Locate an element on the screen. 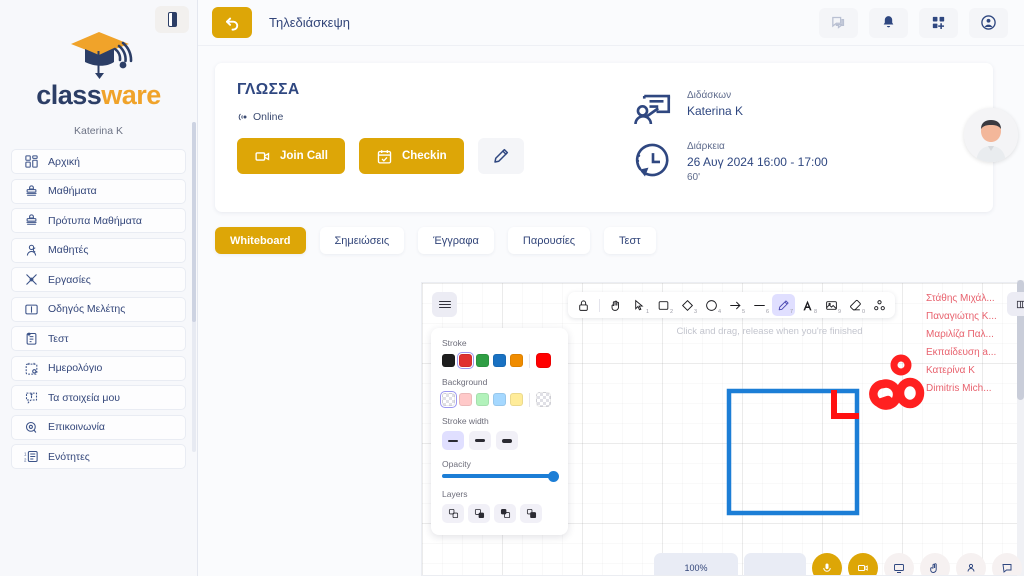 The height and width of the screenshot is (576, 1024). sidebar-item-calendar: Ημερολόγιο is located at coordinates (98, 368).